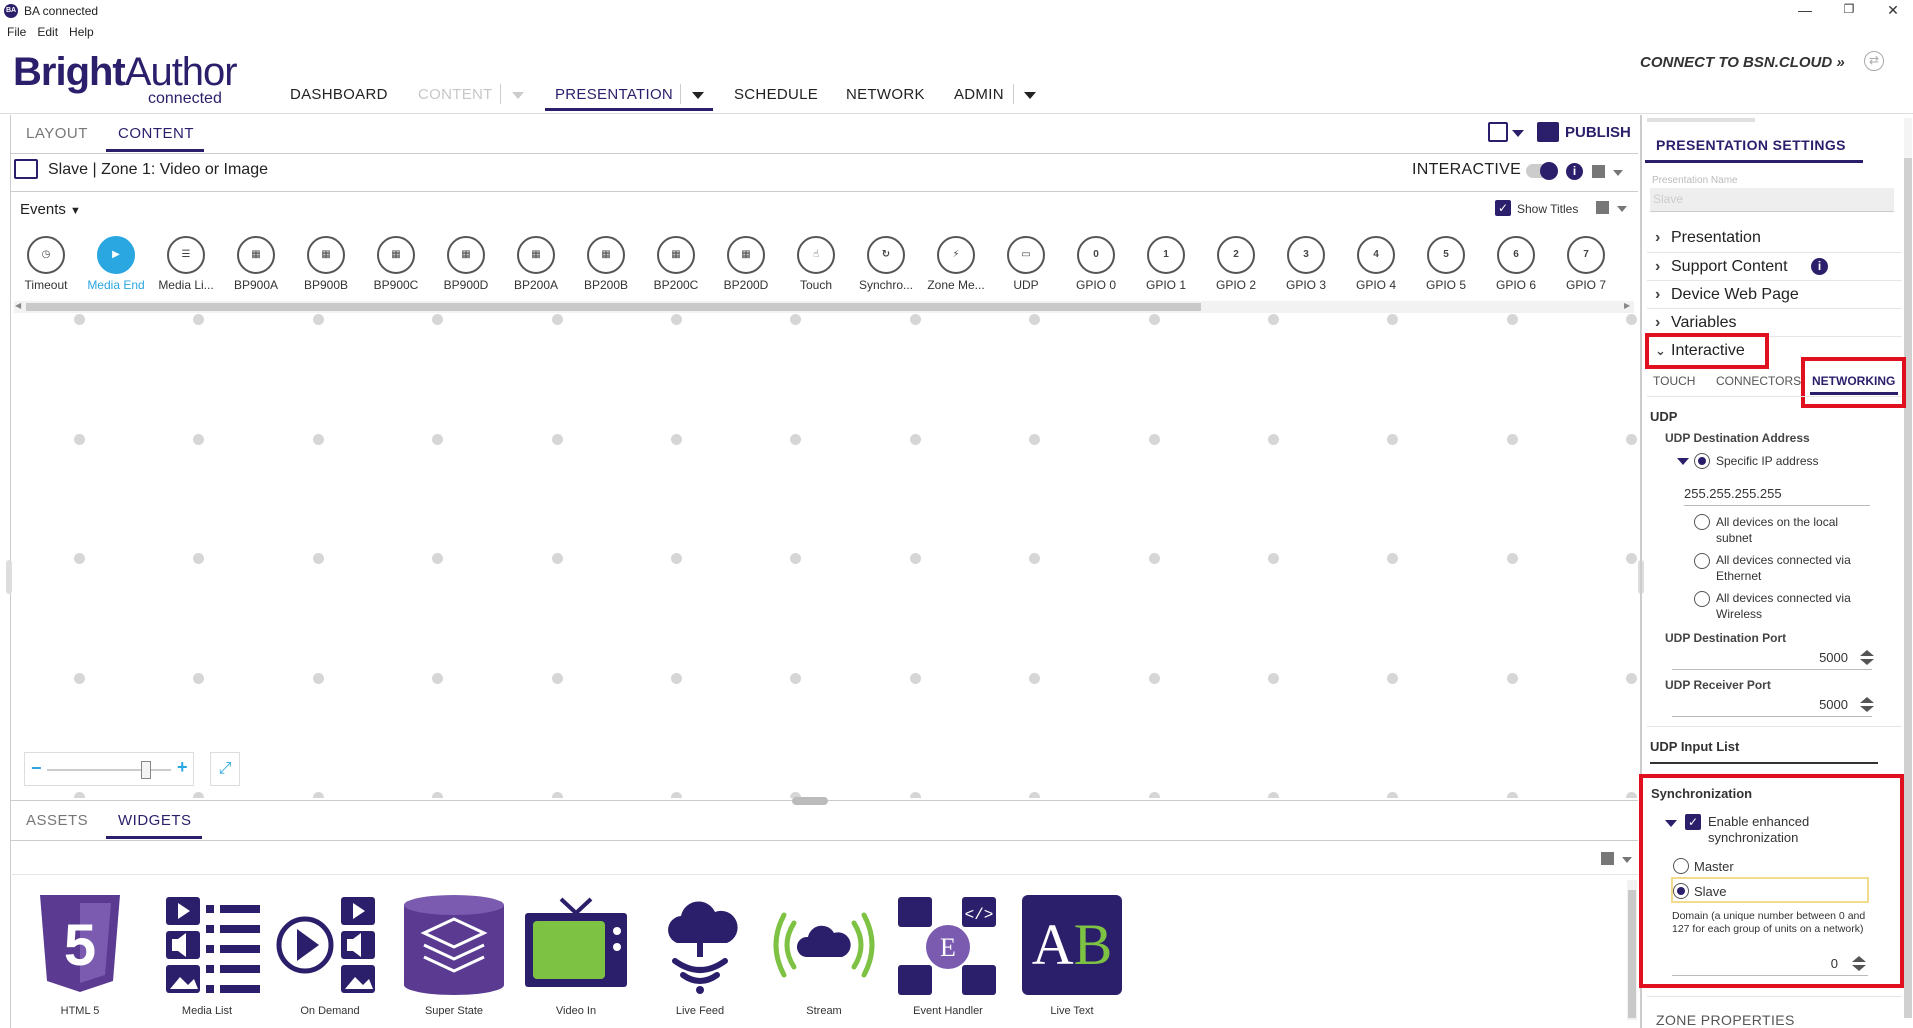  I want to click on radio-slave, so click(1681, 891).